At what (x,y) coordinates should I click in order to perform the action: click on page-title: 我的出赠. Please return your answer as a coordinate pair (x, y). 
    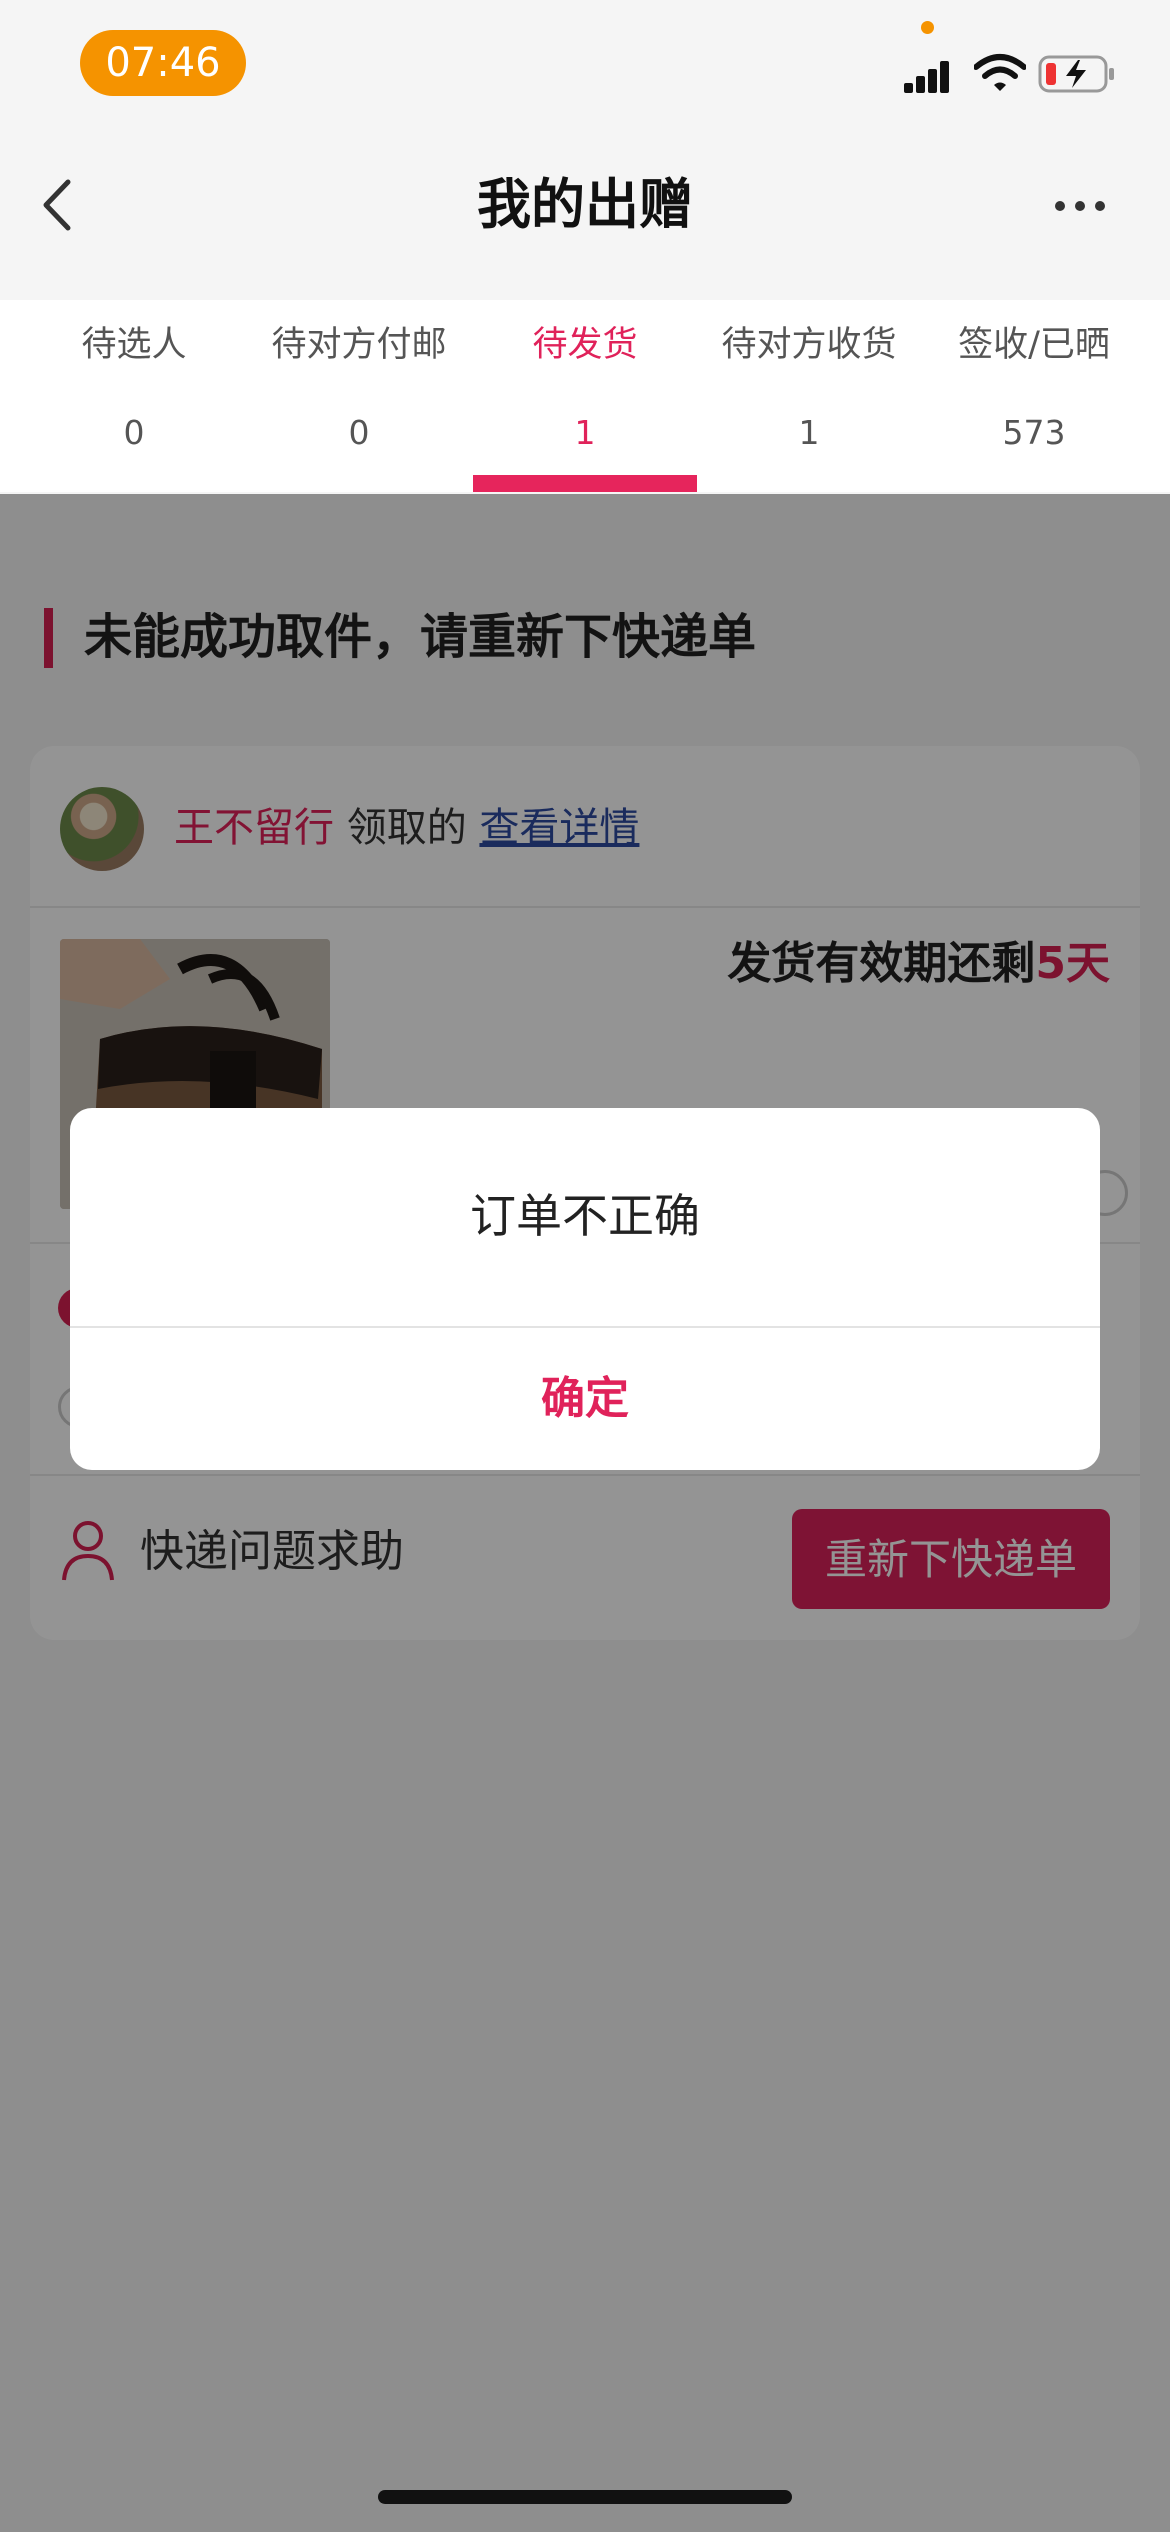
    Looking at the image, I should click on (585, 204).